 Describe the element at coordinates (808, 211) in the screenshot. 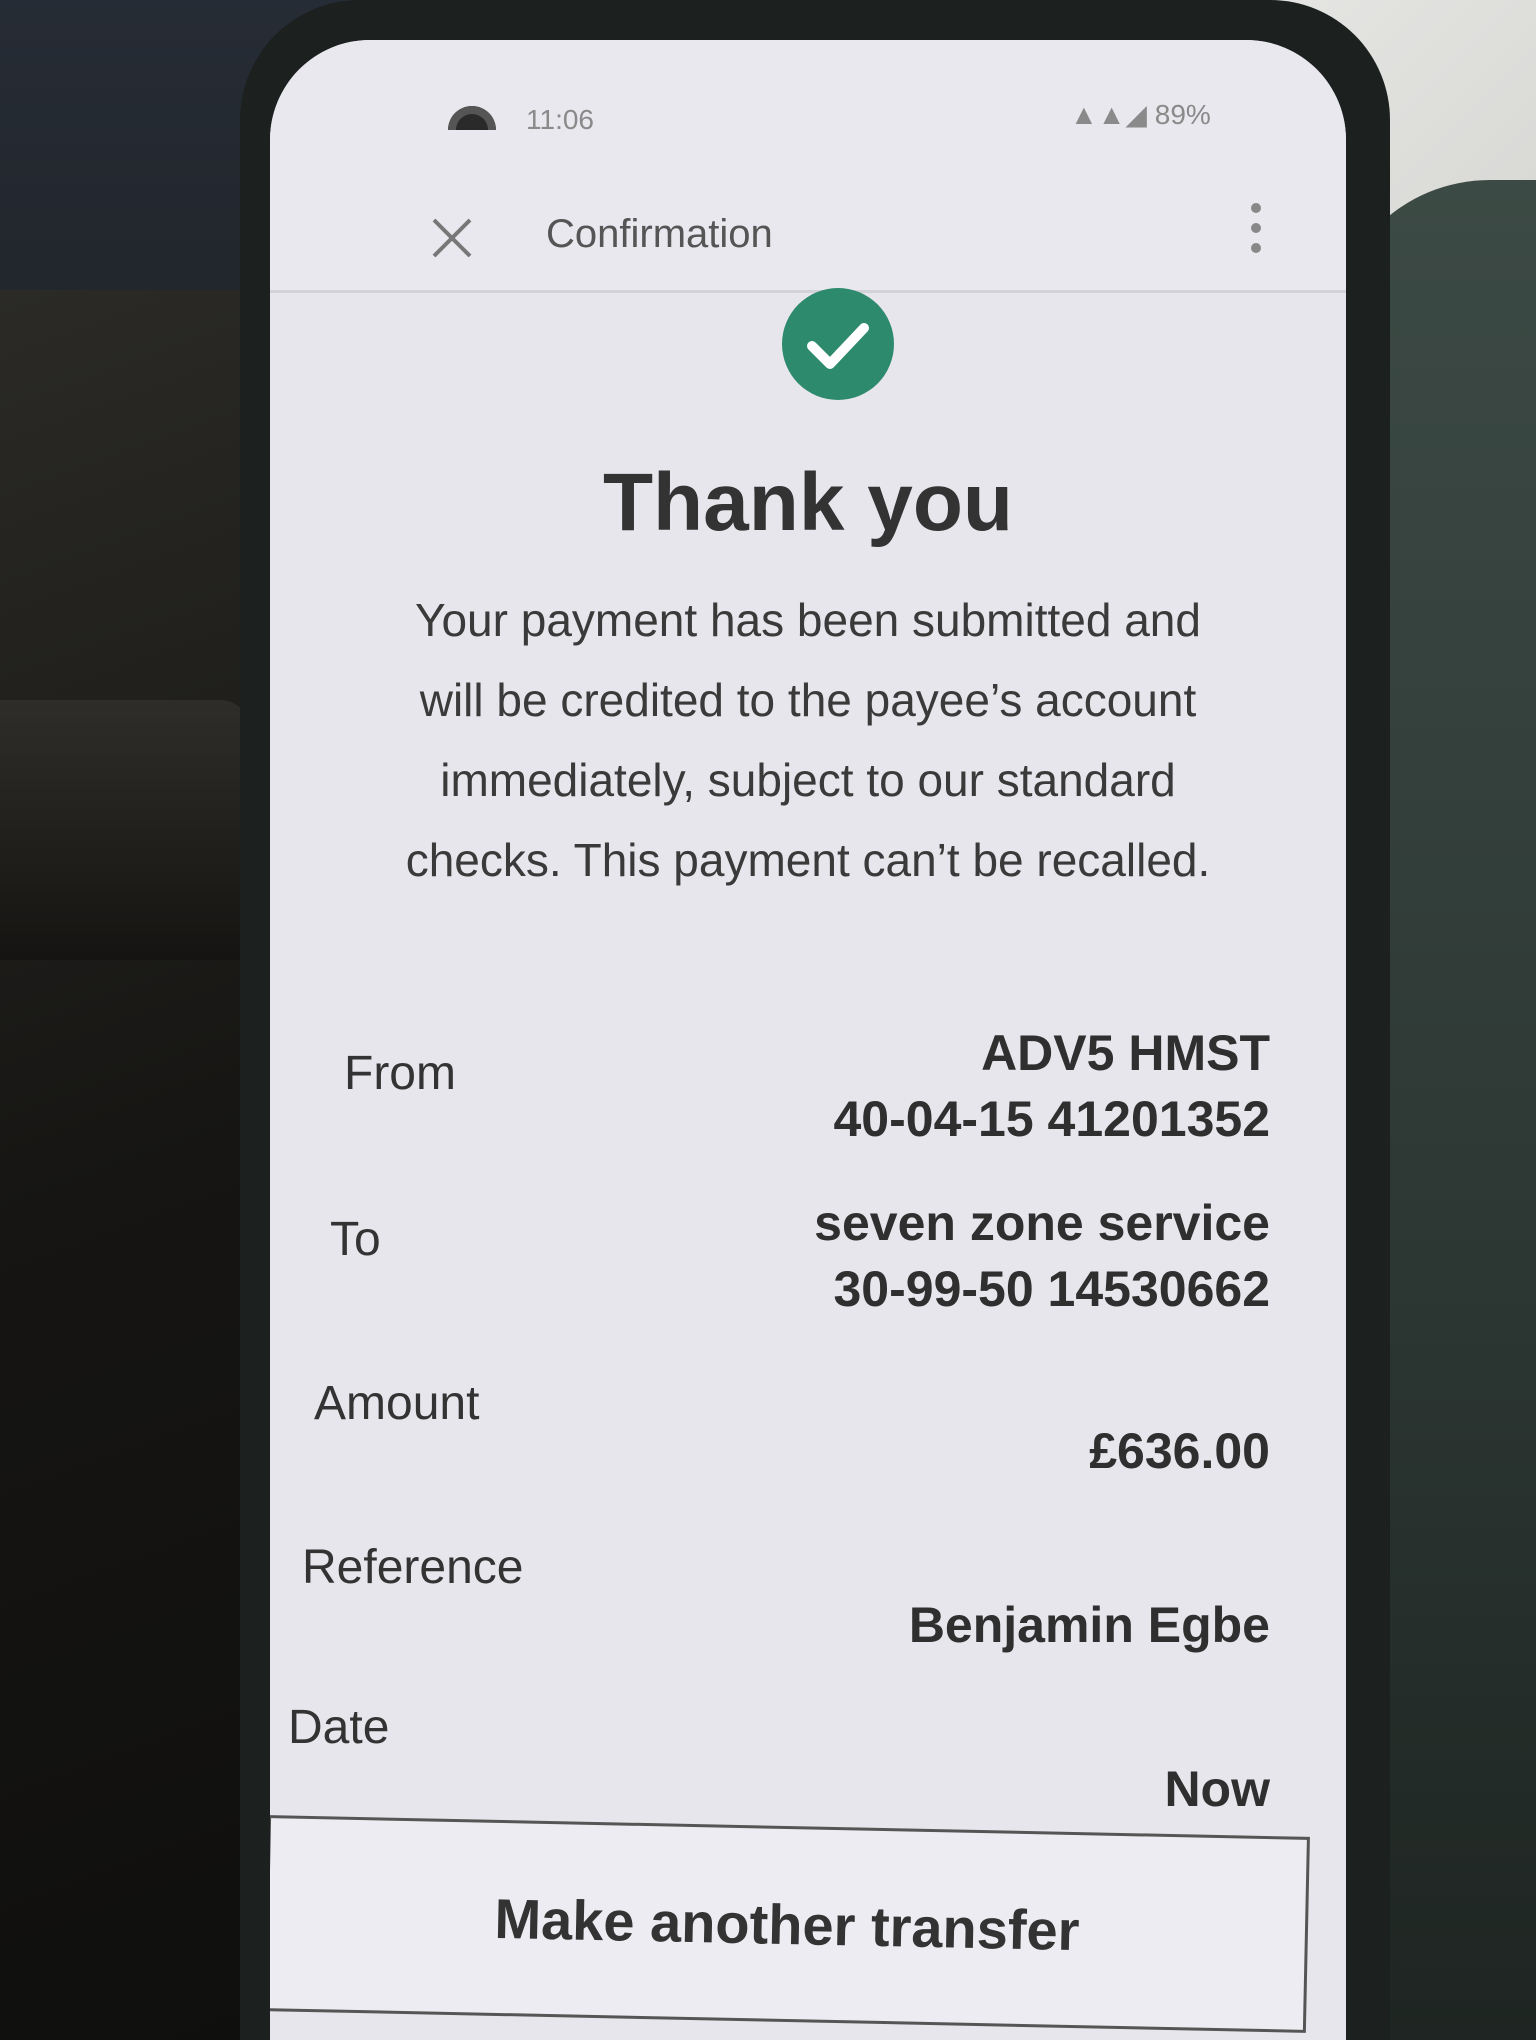

I see `app-bar: Confirmation` at that location.